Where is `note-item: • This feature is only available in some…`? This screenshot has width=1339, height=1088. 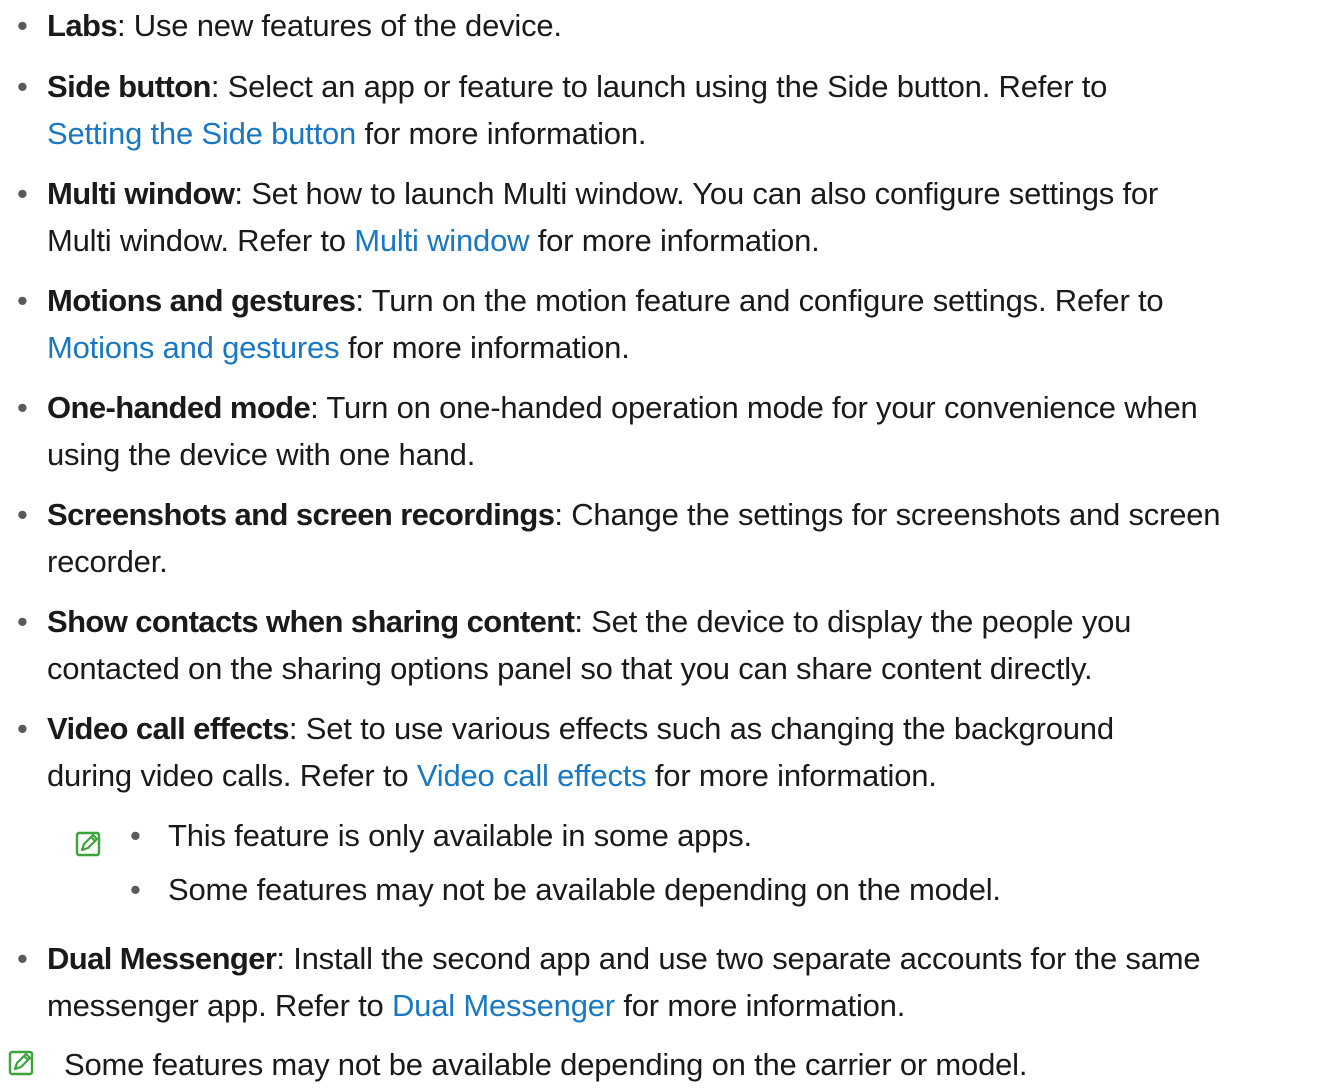
note-item: • This feature is only available in some… is located at coordinates (441, 835).